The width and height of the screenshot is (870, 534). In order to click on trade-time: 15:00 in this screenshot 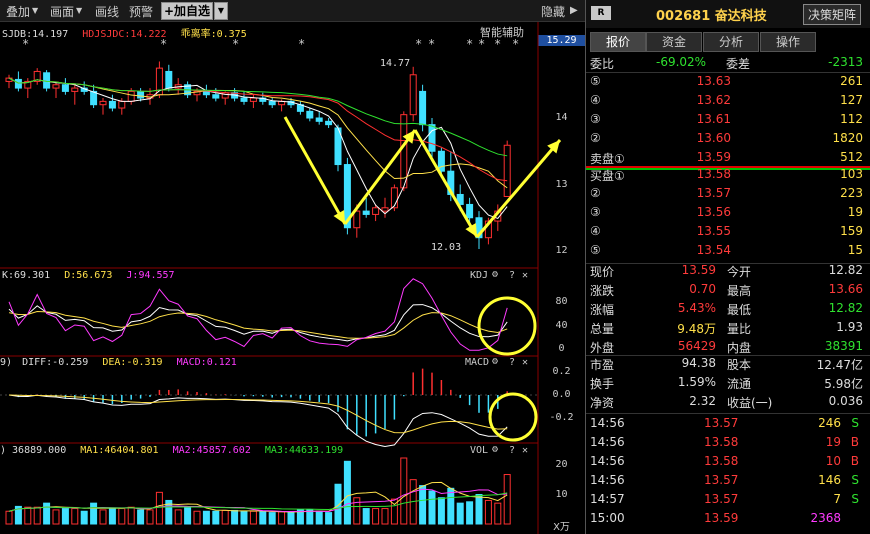, I will do `click(607, 518)`.